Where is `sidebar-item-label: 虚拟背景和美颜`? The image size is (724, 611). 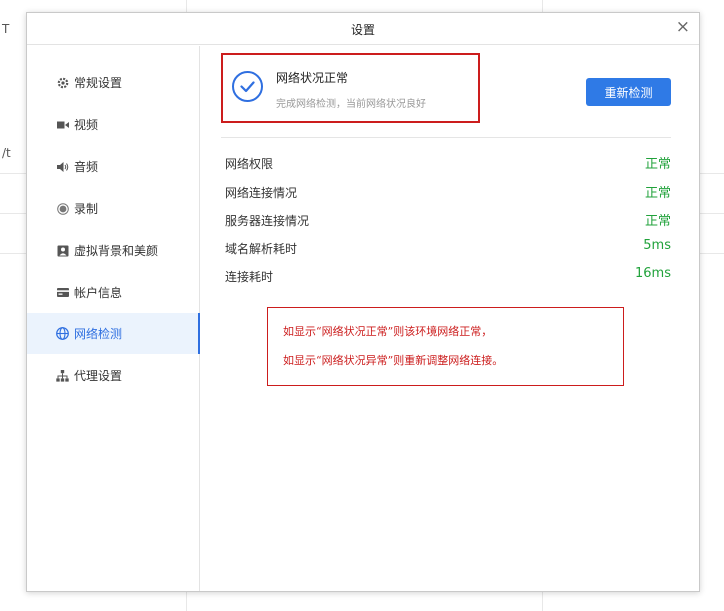 sidebar-item-label: 虚拟背景和美颜 is located at coordinates (116, 251).